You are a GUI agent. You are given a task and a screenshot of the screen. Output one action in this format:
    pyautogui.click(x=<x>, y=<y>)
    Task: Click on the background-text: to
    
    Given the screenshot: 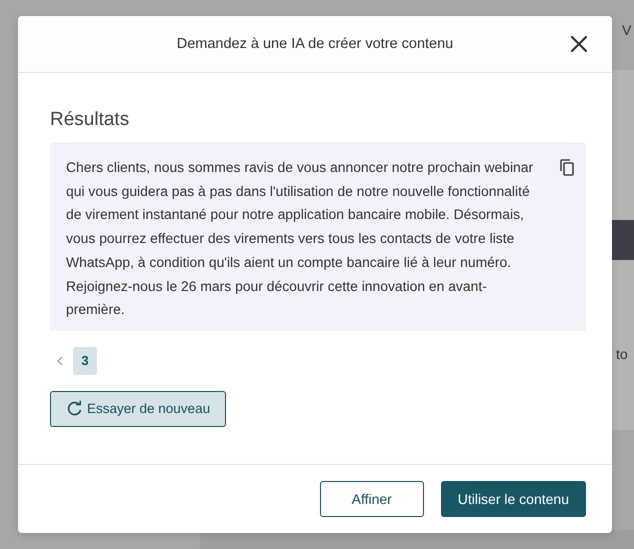 What is the action you would take?
    pyautogui.click(x=622, y=354)
    